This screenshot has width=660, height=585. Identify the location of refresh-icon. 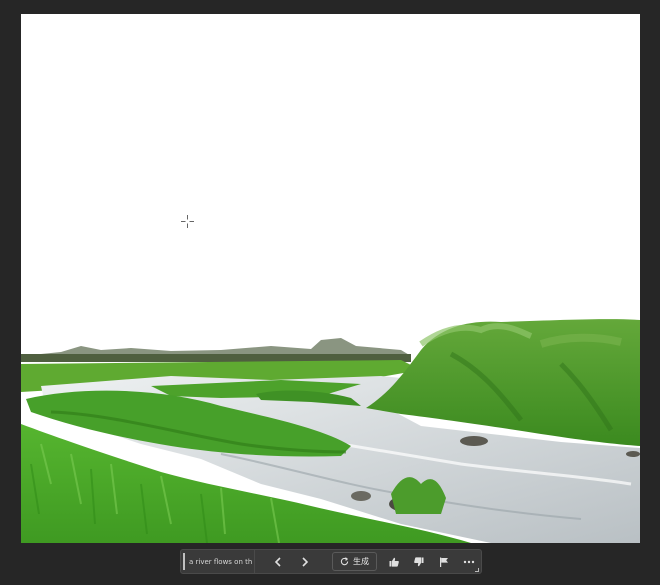
(344, 561).